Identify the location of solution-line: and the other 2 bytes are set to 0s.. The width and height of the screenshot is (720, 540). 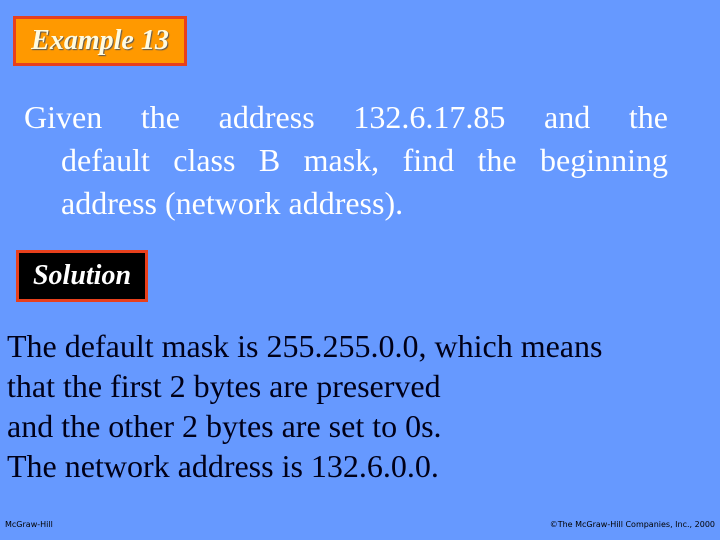
(224, 426).